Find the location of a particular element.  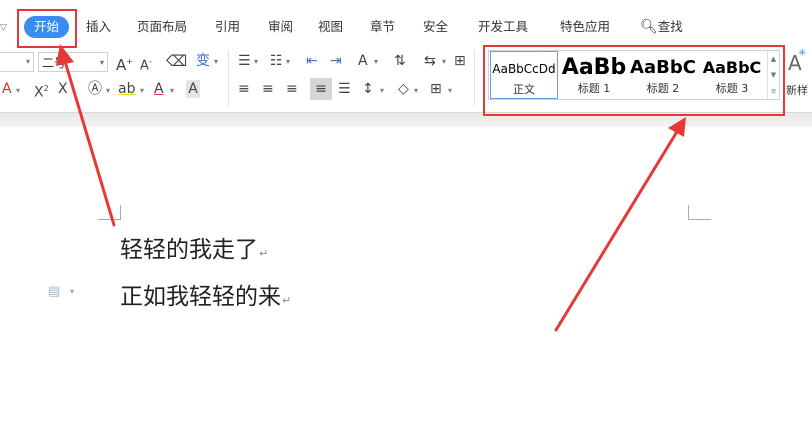

tab-developer-tools: 开发工具 is located at coordinates (503, 27).